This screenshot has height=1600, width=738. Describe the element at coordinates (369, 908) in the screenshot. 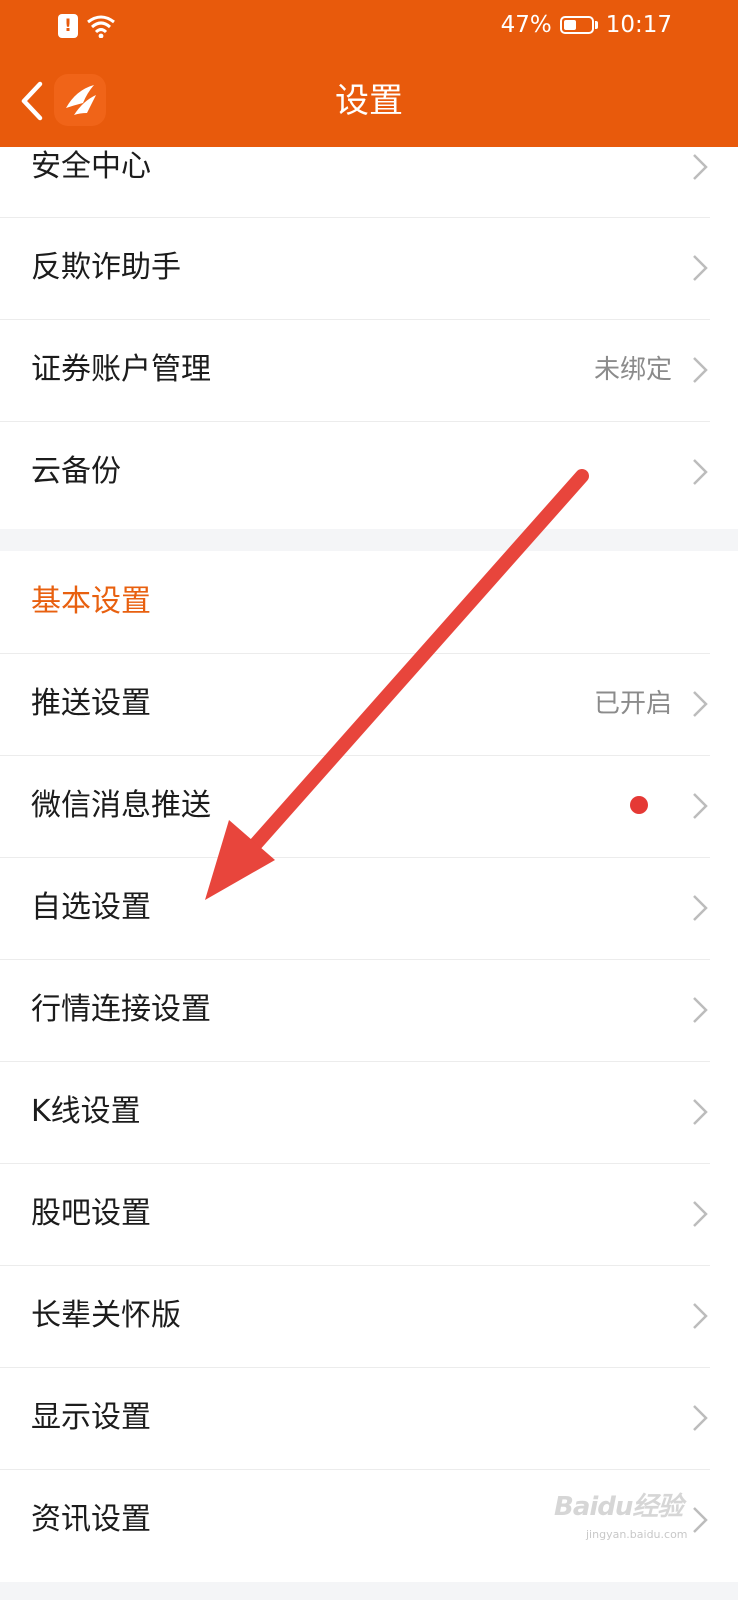

I see `settings-row-watchlist: 自选设置` at that location.